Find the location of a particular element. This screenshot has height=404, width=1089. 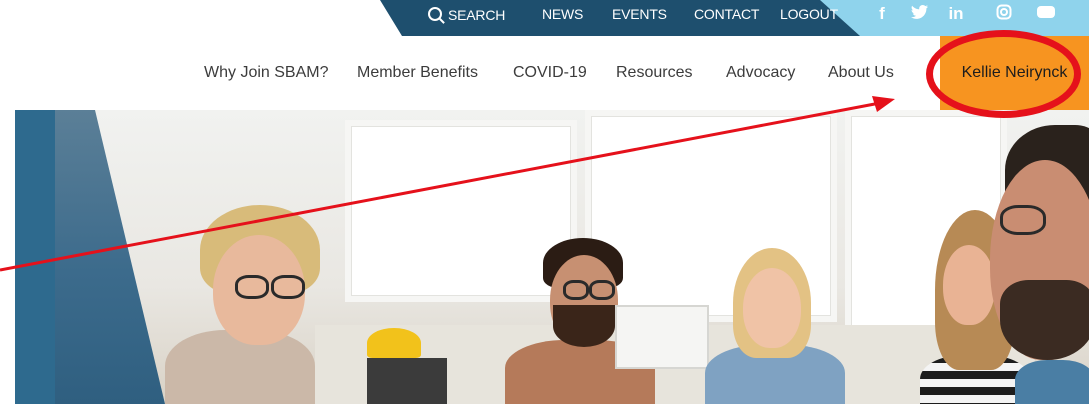

hero-box is located at coordinates (407, 381).